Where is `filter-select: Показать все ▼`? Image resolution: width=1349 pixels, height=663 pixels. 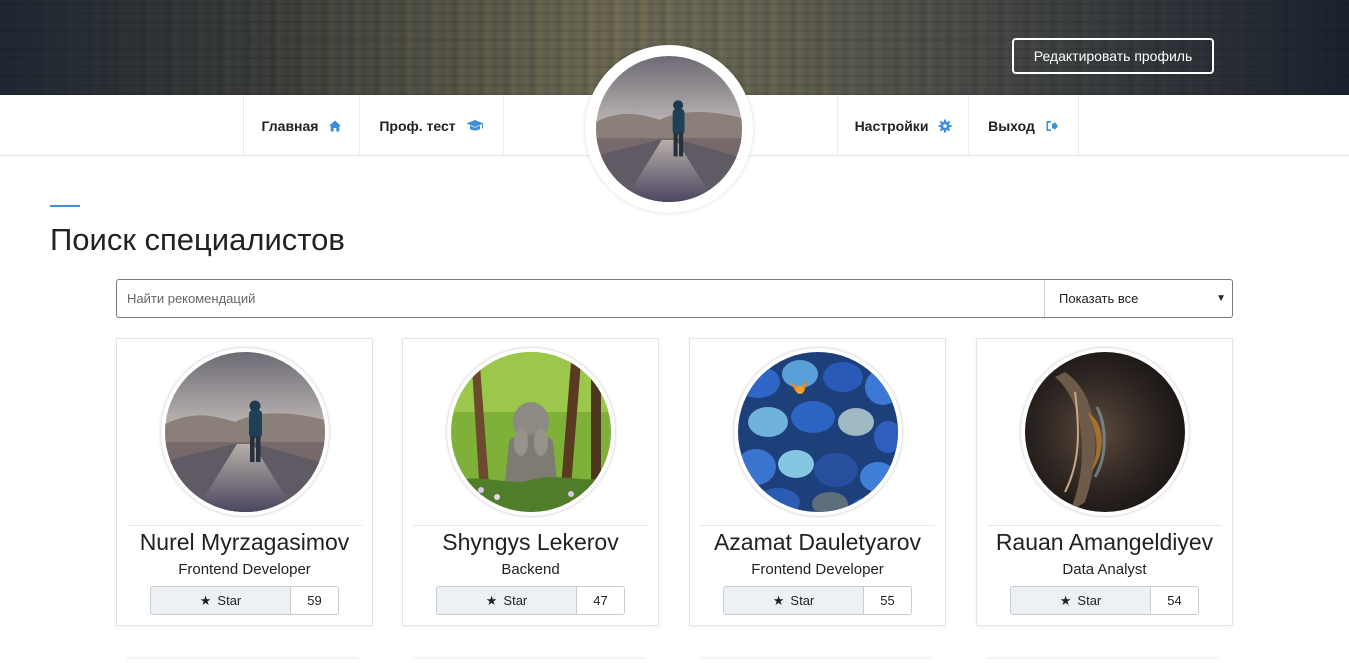
filter-select: Показать все ▼ is located at coordinates (1138, 298).